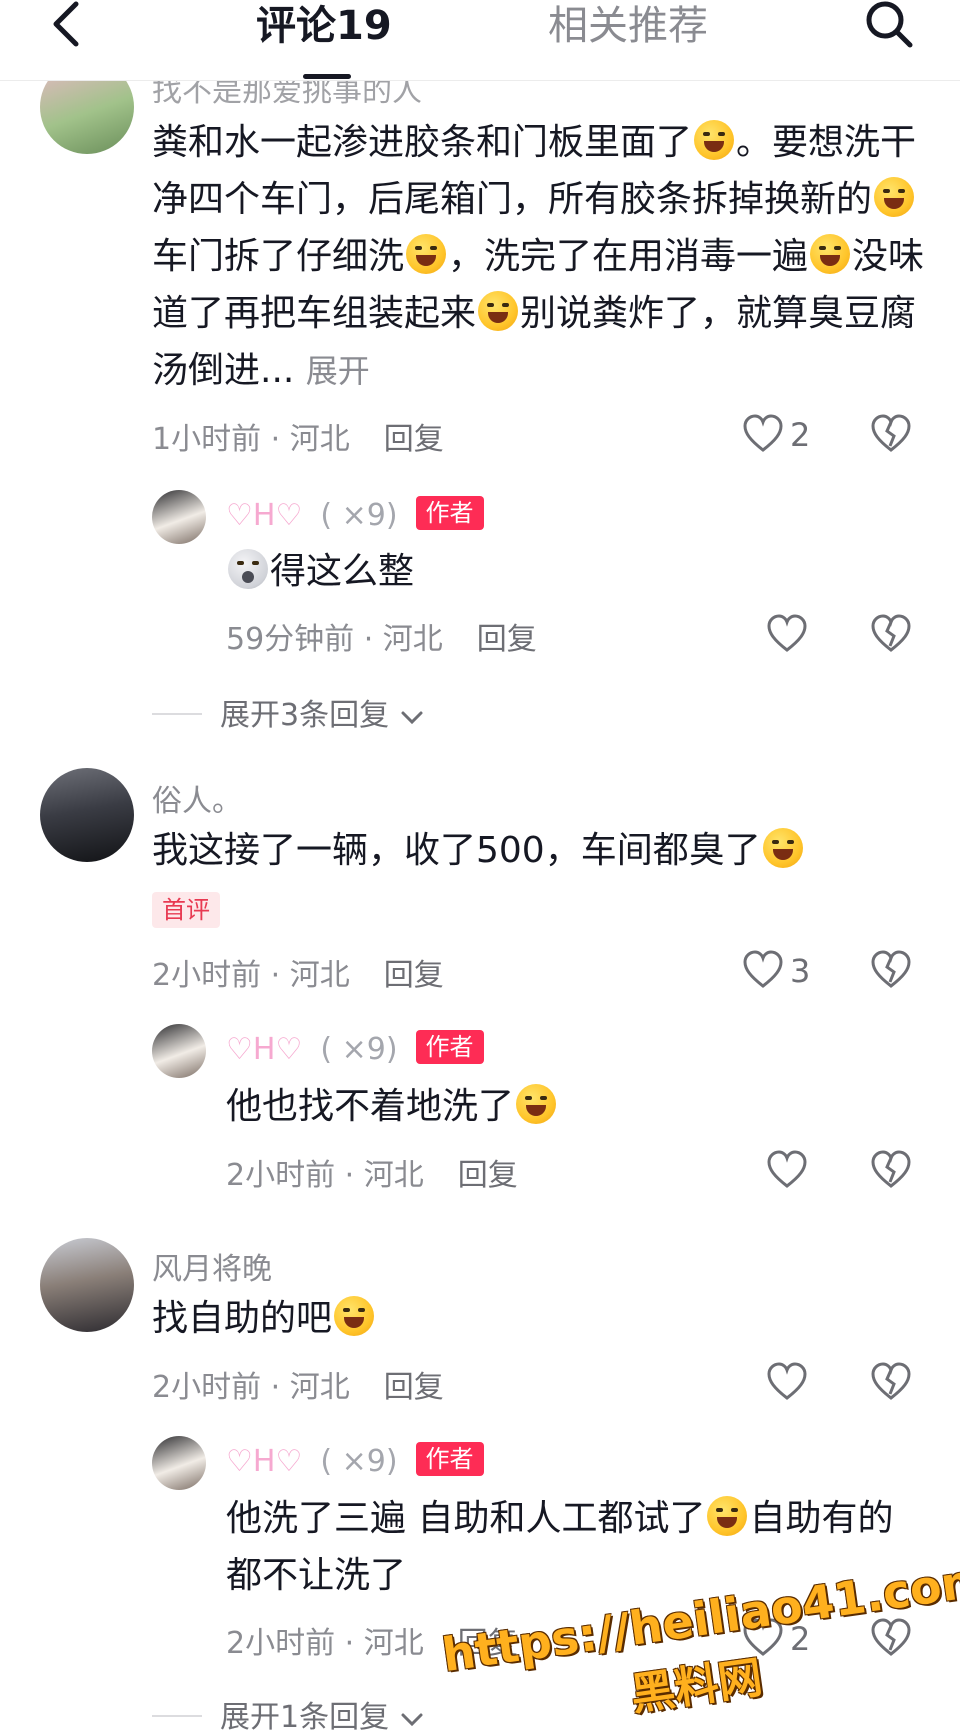  What do you see at coordinates (186, 910) in the screenshot?
I see `first-comment-badge: 首评` at bounding box center [186, 910].